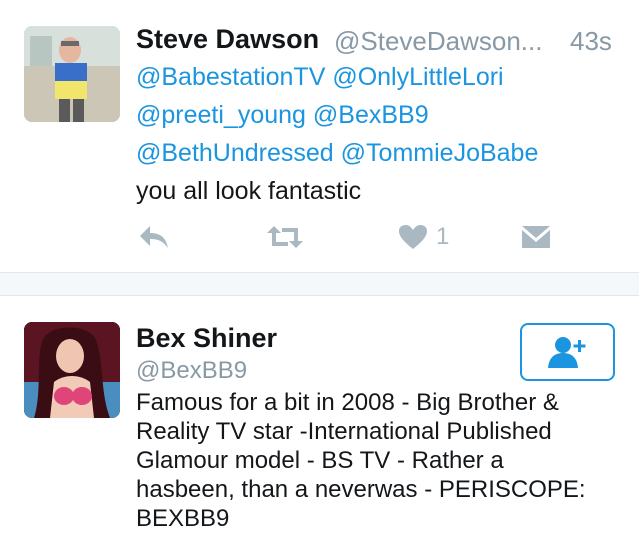 This screenshot has width=639, height=533. What do you see at coordinates (417, 77) in the screenshot?
I see `mention-link: @OnlyLittleLori` at bounding box center [417, 77].